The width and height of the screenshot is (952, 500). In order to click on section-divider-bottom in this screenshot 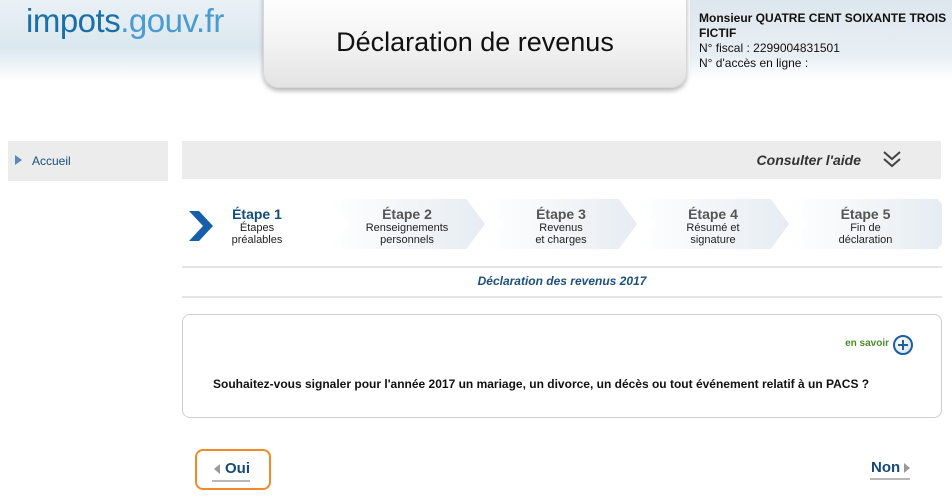, I will do `click(562, 297)`.